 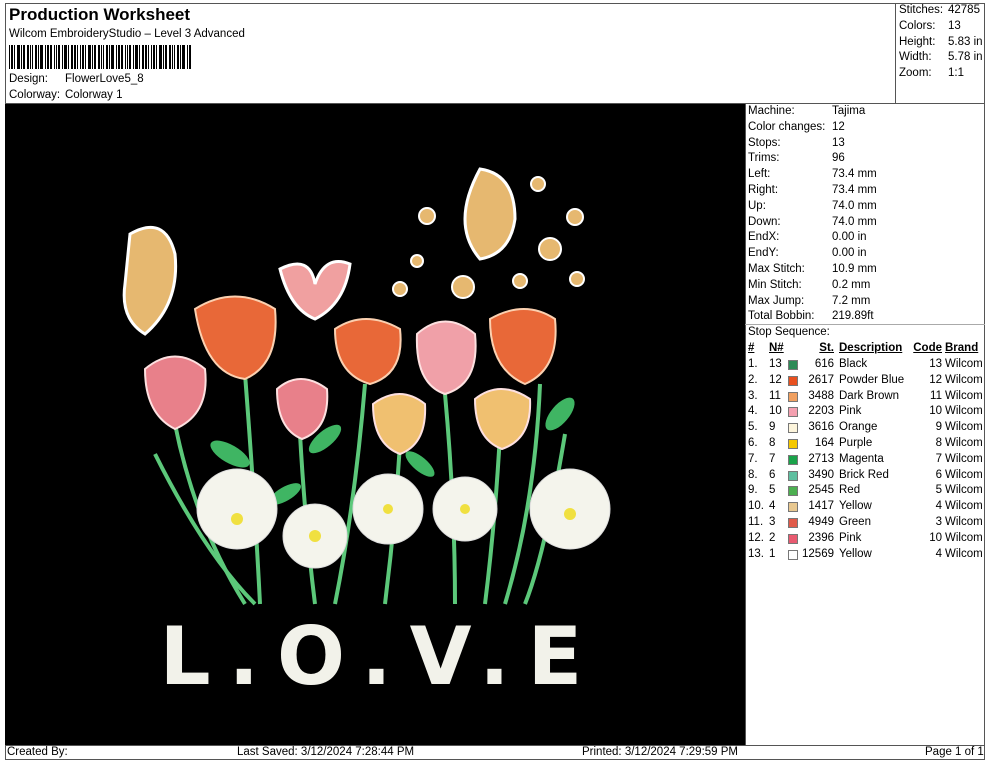 What do you see at coordinates (764, 221) in the screenshot?
I see `info-label: Down:` at bounding box center [764, 221].